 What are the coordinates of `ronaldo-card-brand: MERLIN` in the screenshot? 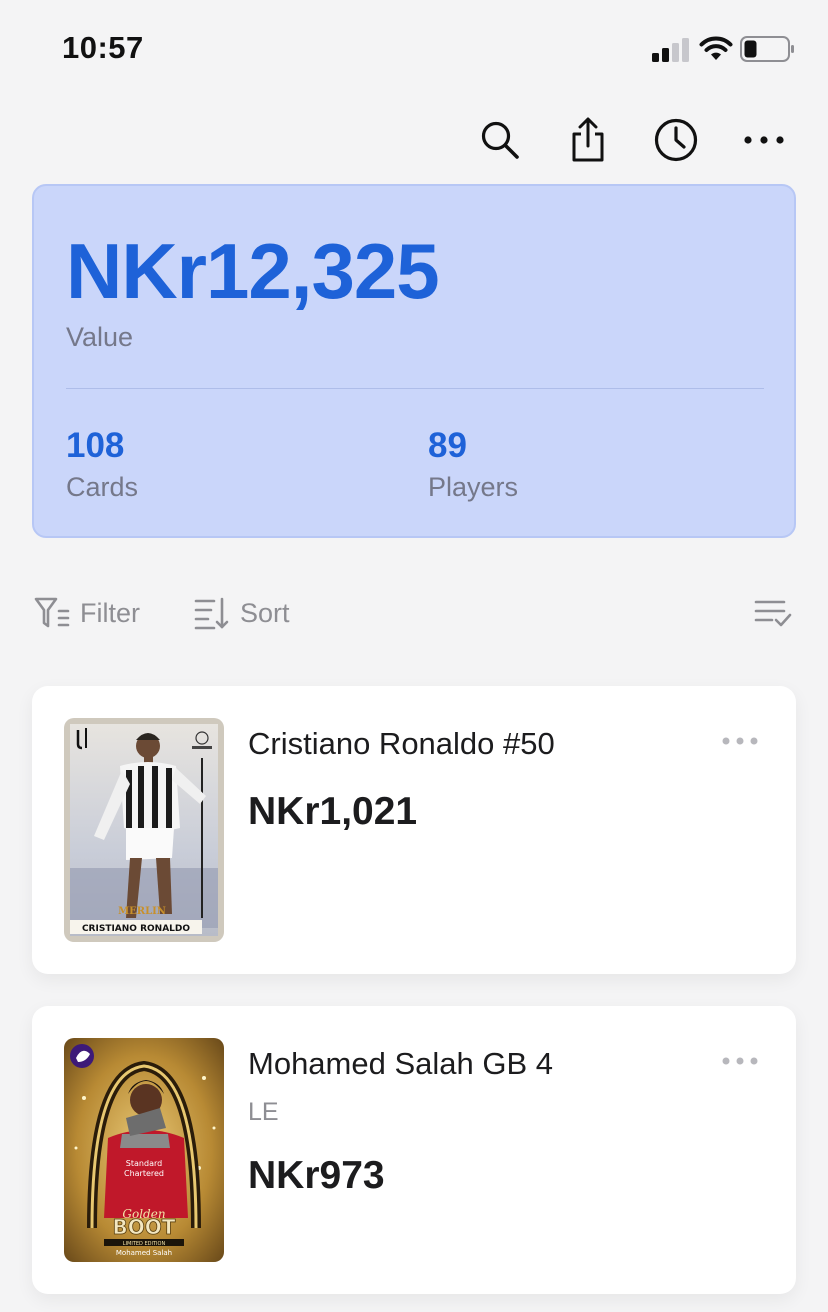 It's located at (142, 911).